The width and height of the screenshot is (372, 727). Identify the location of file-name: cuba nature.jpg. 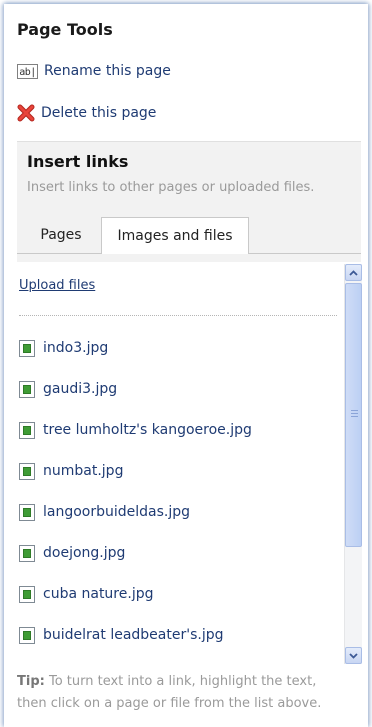
(98, 594).